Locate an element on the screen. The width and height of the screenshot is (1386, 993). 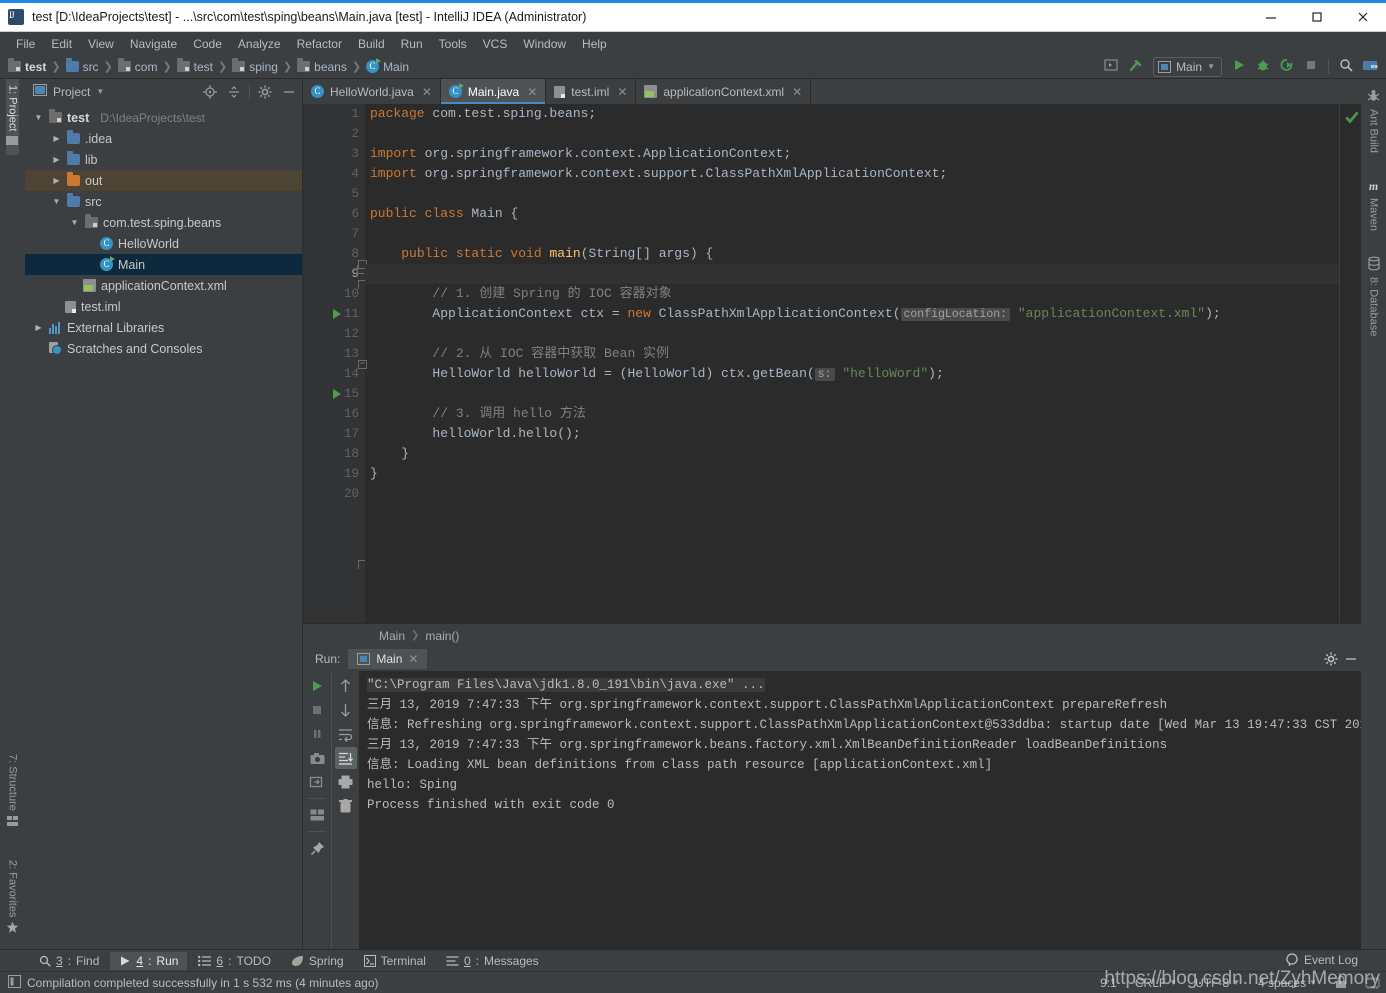
tab-test-iml: test.iml ✕ is located at coordinates (591, 91).